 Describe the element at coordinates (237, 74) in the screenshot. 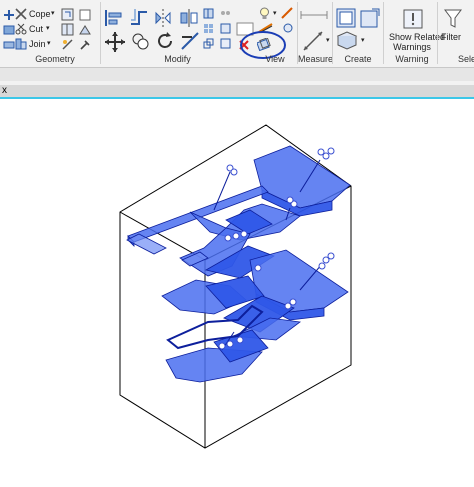

I see `options-bar` at that location.